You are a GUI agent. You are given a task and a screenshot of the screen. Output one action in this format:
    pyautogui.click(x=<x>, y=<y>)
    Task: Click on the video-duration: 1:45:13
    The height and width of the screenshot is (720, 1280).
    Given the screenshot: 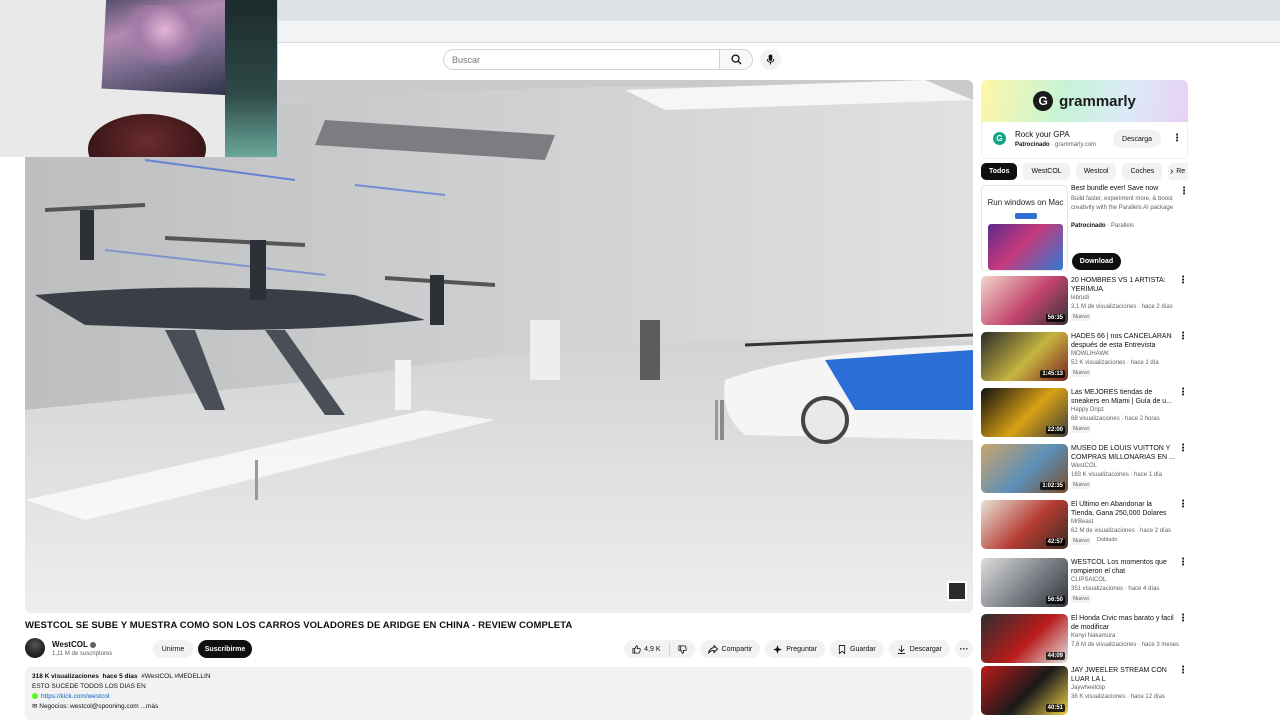 What is the action you would take?
    pyautogui.click(x=1052, y=374)
    